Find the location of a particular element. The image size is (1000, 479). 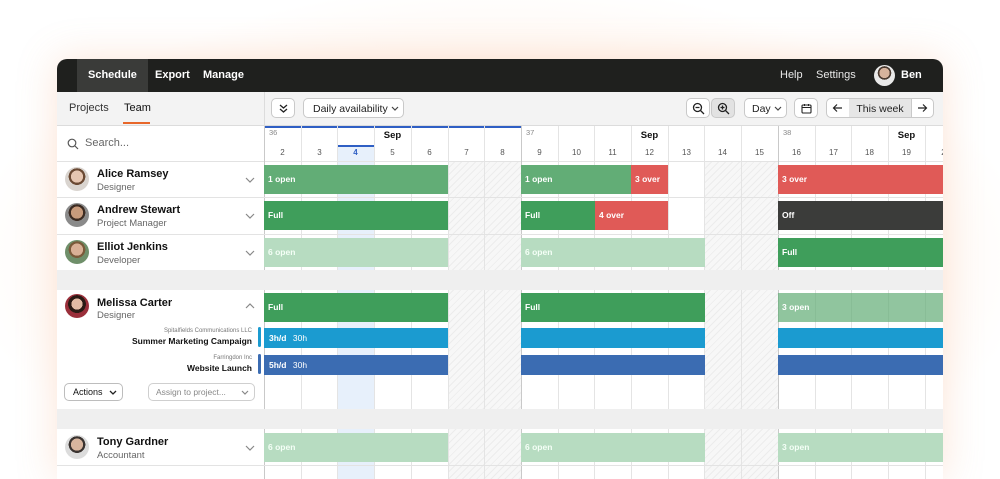

availability-select: Daily availability is located at coordinates (353, 108).